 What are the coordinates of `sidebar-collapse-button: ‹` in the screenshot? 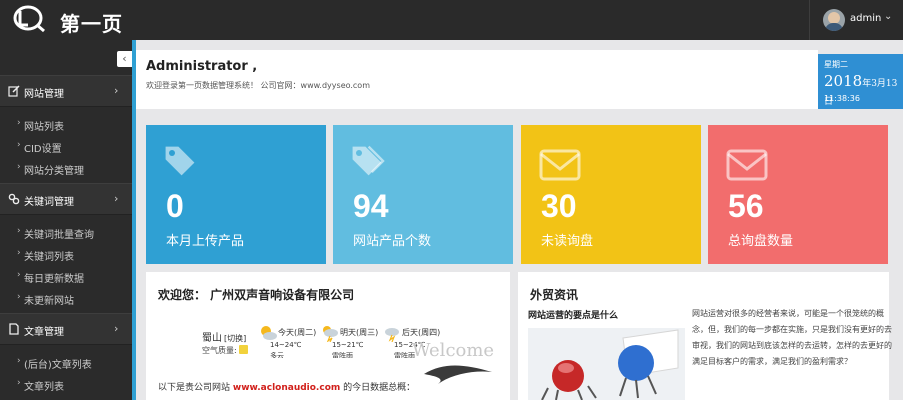 It's located at (124, 59).